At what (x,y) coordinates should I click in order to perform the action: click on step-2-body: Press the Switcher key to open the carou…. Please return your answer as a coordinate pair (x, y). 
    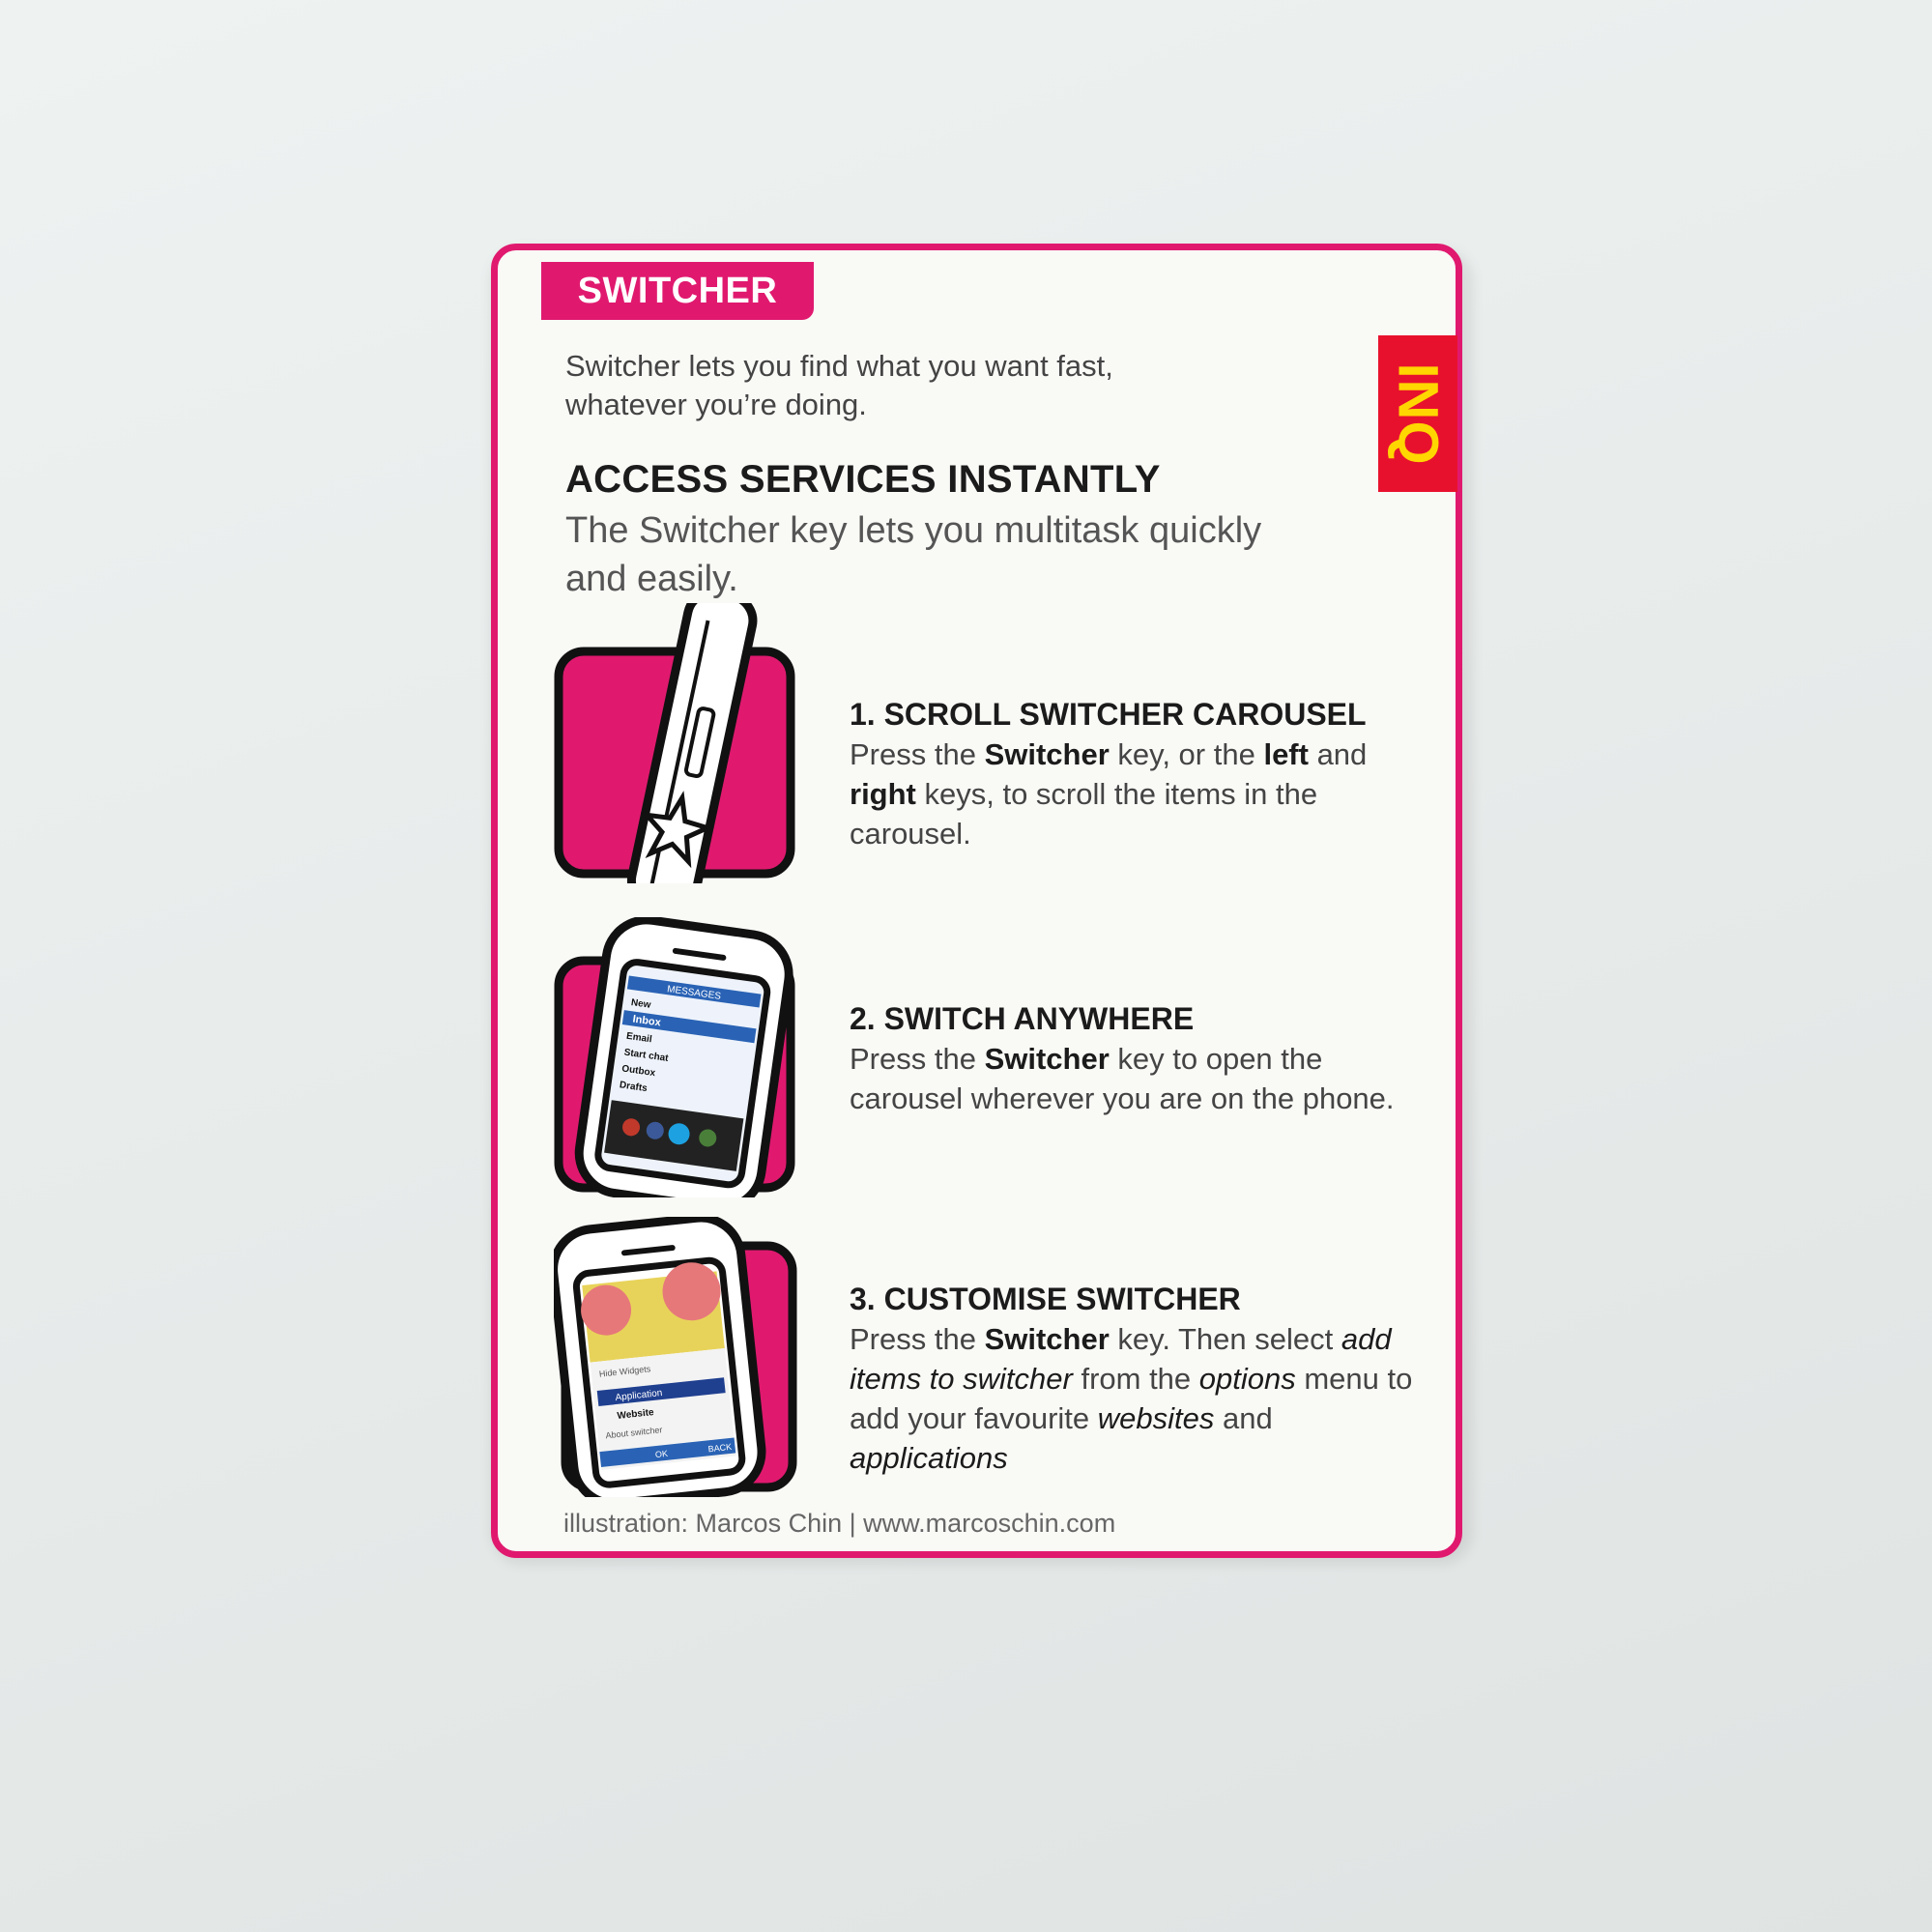
    Looking at the image, I should click on (1122, 1078).